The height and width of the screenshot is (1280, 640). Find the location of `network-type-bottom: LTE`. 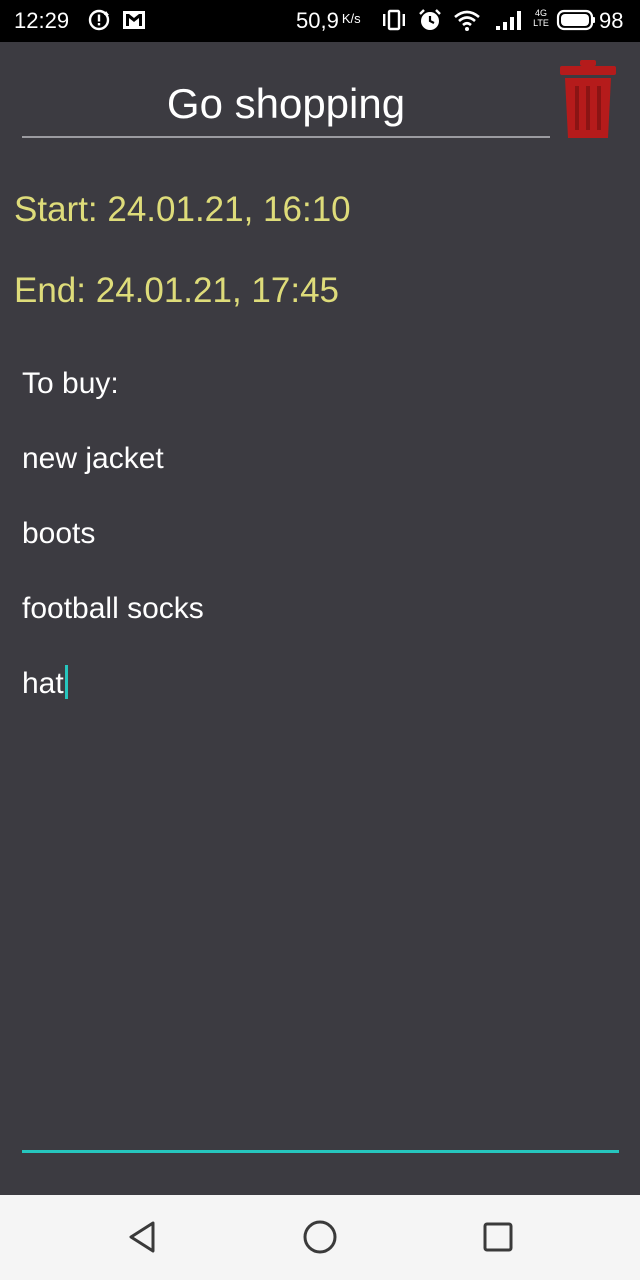

network-type-bottom: LTE is located at coordinates (541, 23).